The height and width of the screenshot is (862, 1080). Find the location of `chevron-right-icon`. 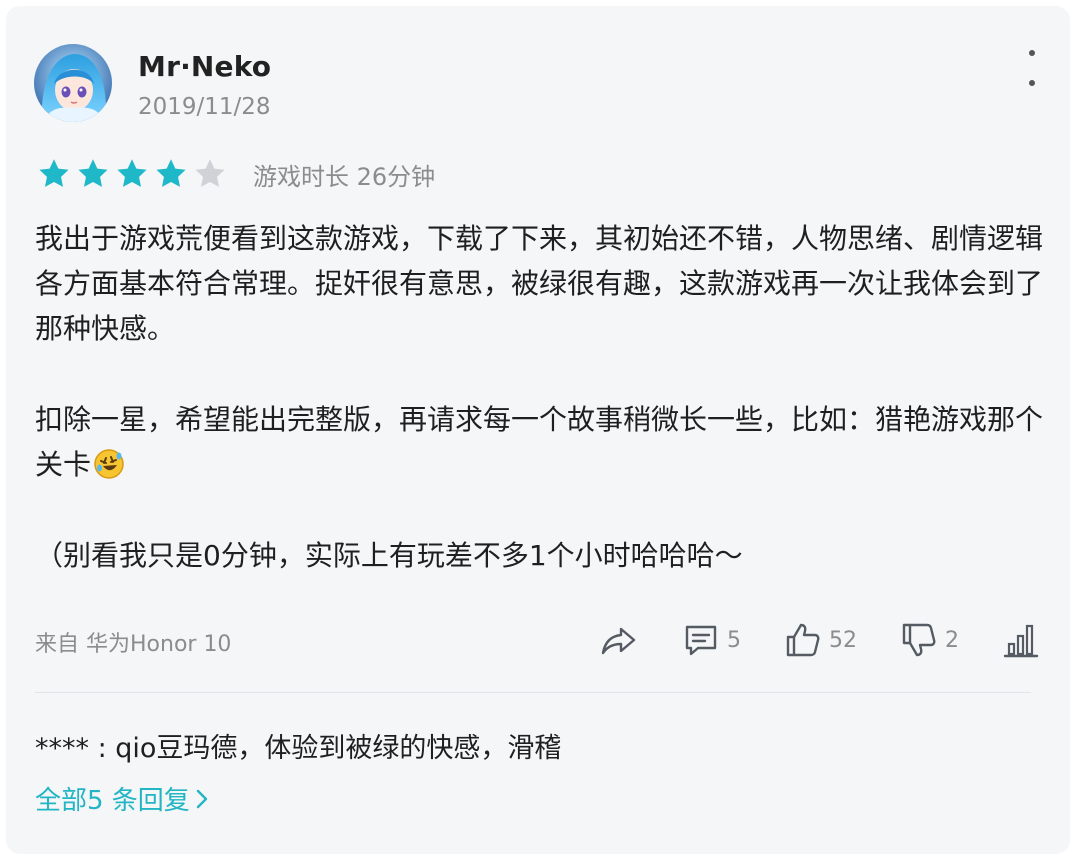

chevron-right-icon is located at coordinates (202, 798).